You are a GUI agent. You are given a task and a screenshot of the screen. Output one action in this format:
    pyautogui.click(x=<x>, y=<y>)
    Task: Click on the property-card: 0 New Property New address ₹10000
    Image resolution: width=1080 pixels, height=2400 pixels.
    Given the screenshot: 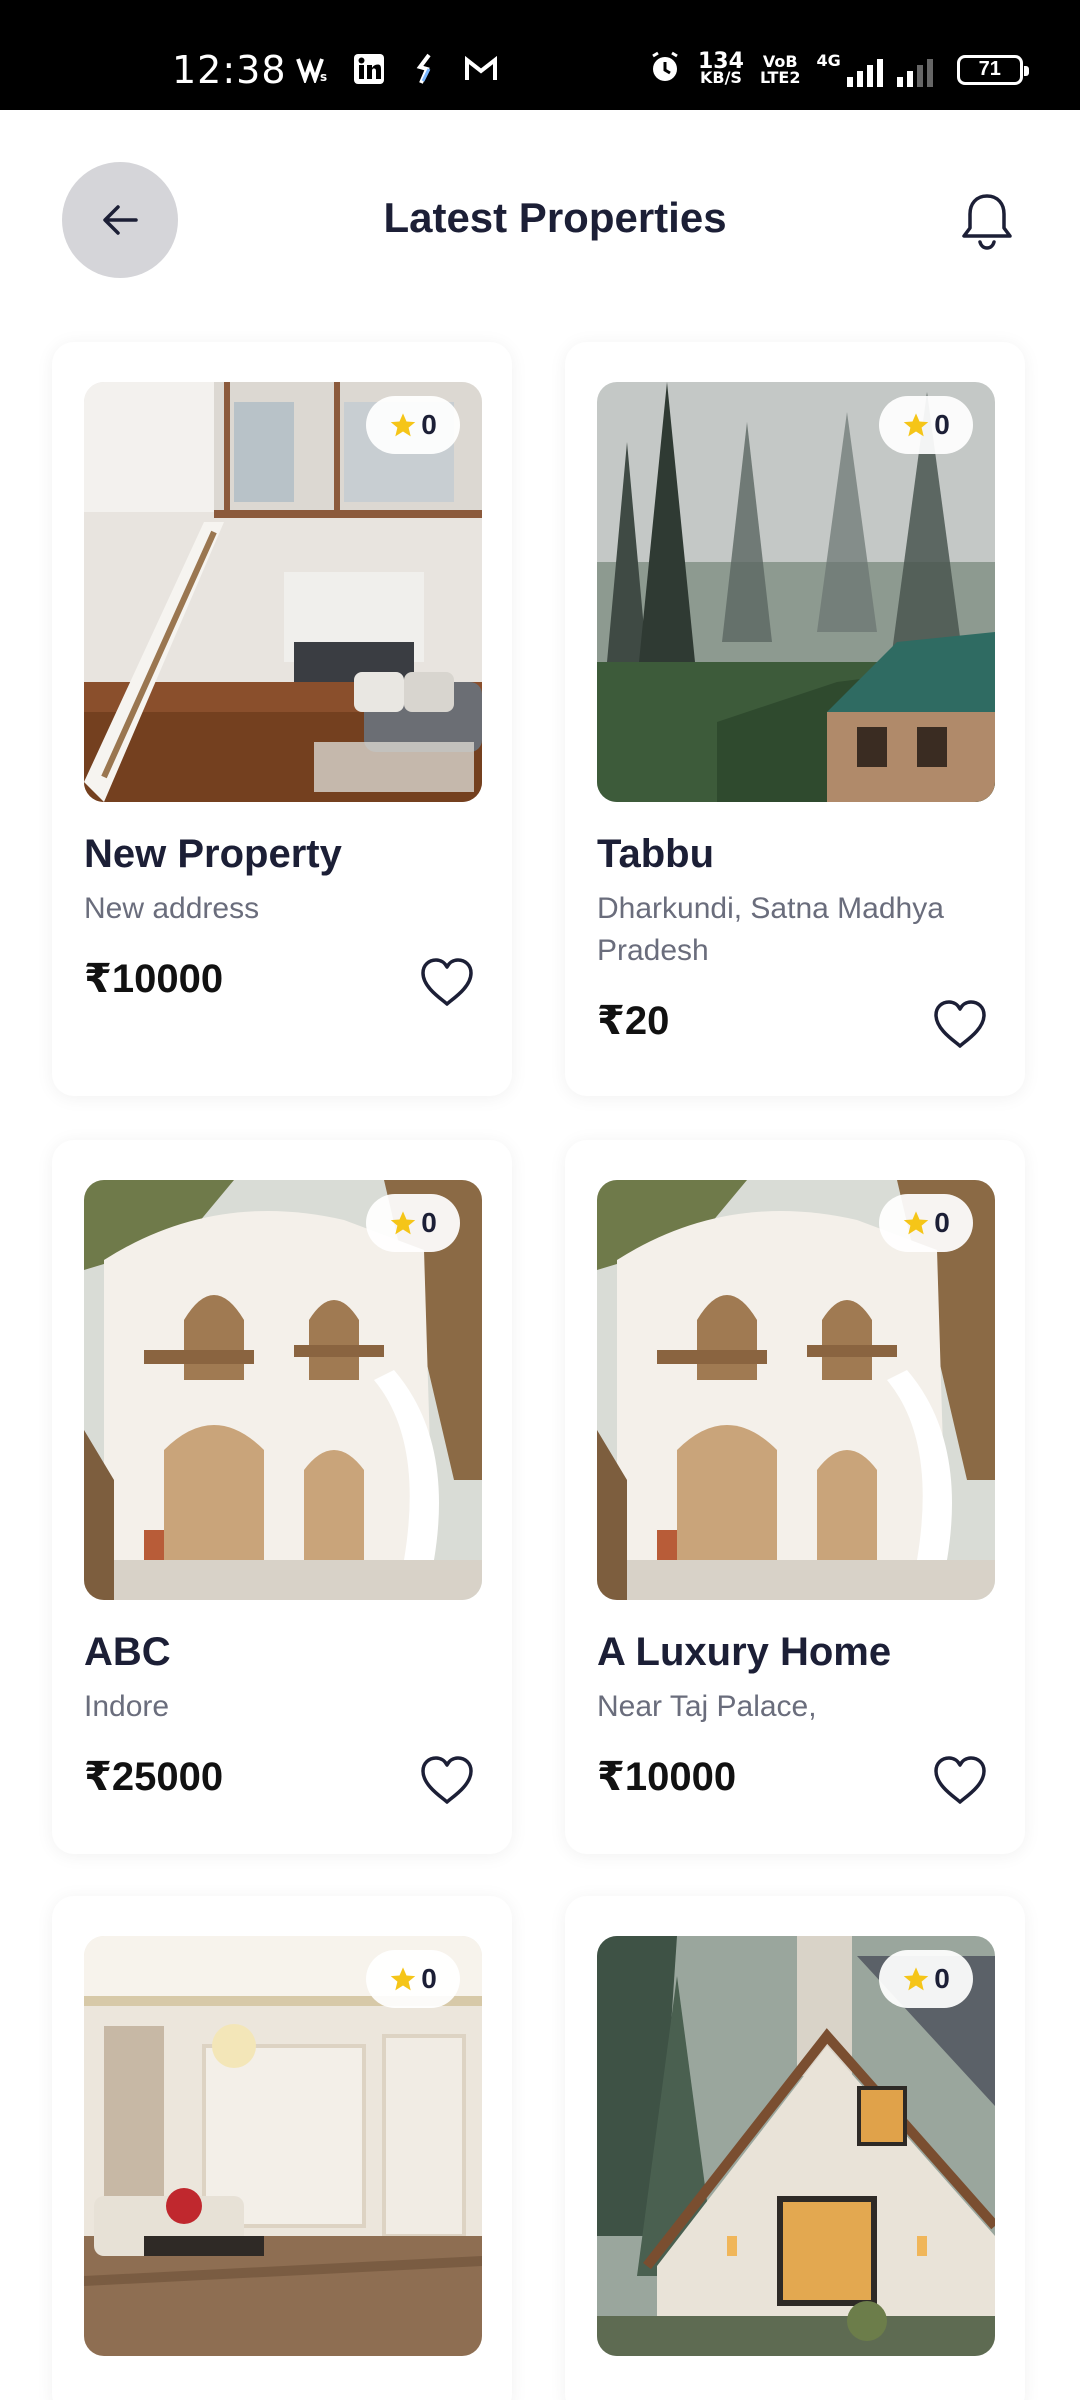 What is the action you would take?
    pyautogui.click(x=282, y=719)
    